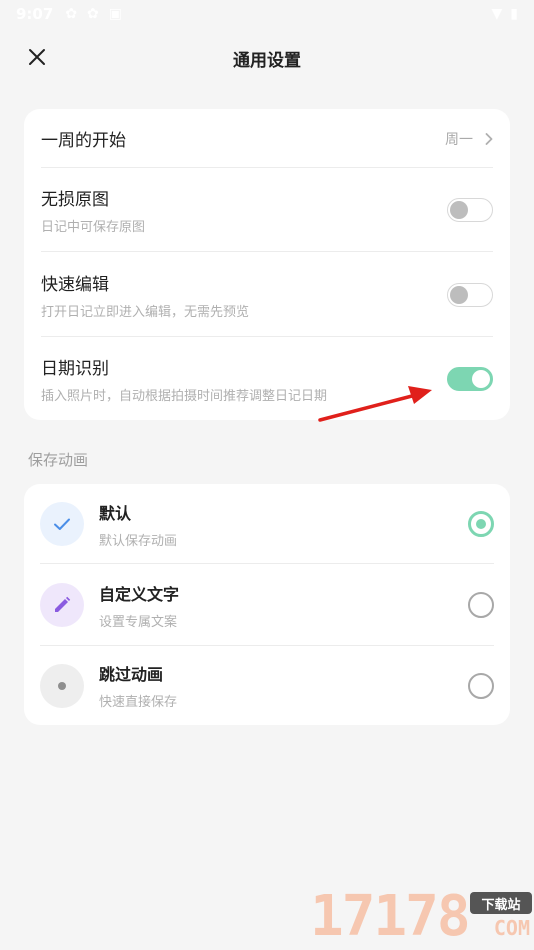 This screenshot has height=950, width=534. I want to click on status-notification-icons: ✿ ✿ ▣, so click(93, 14).